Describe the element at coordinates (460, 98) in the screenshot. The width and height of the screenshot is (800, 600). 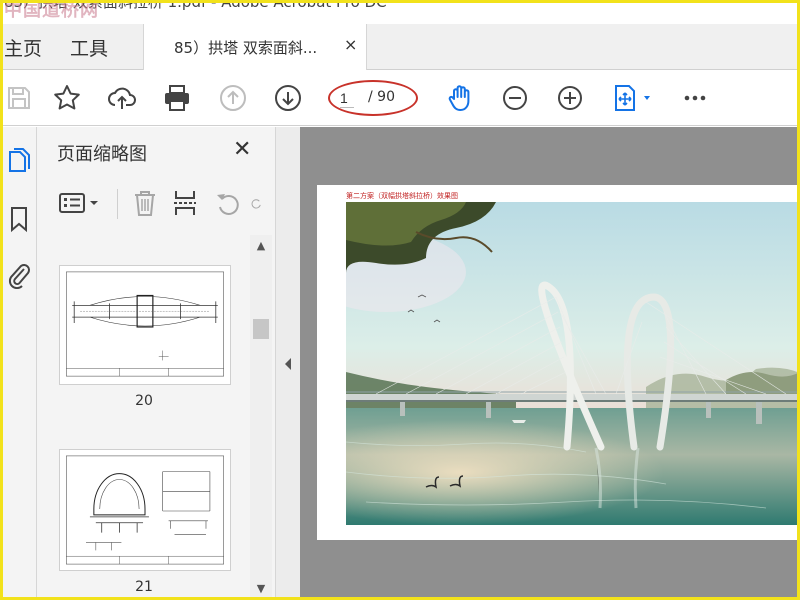
I see `hand-tool-icon` at that location.